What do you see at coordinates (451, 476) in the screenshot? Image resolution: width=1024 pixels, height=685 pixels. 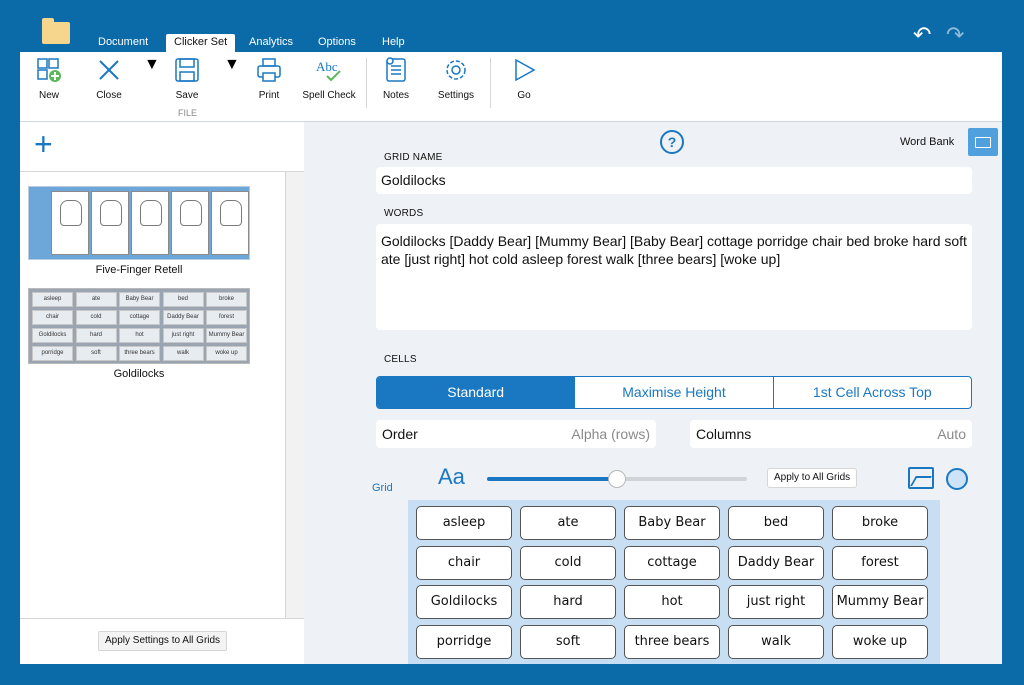 I see `font-size-icon: Aa` at bounding box center [451, 476].